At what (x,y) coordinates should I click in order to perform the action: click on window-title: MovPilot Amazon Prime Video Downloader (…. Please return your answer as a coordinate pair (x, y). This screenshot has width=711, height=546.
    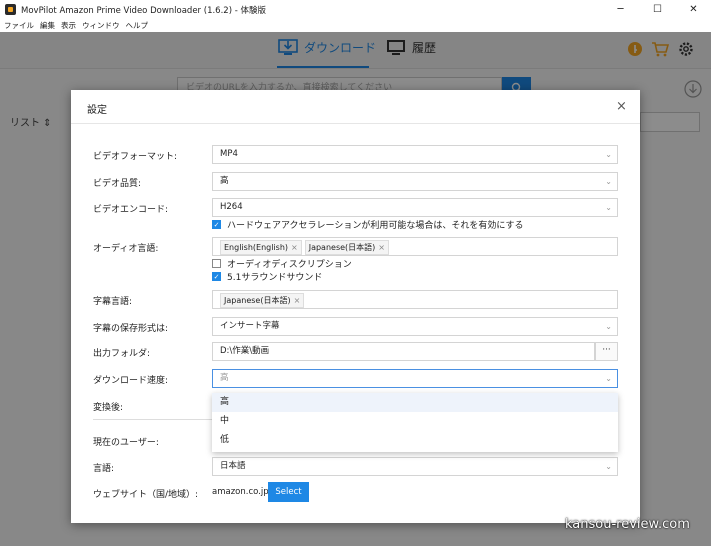
    Looking at the image, I should click on (143, 10).